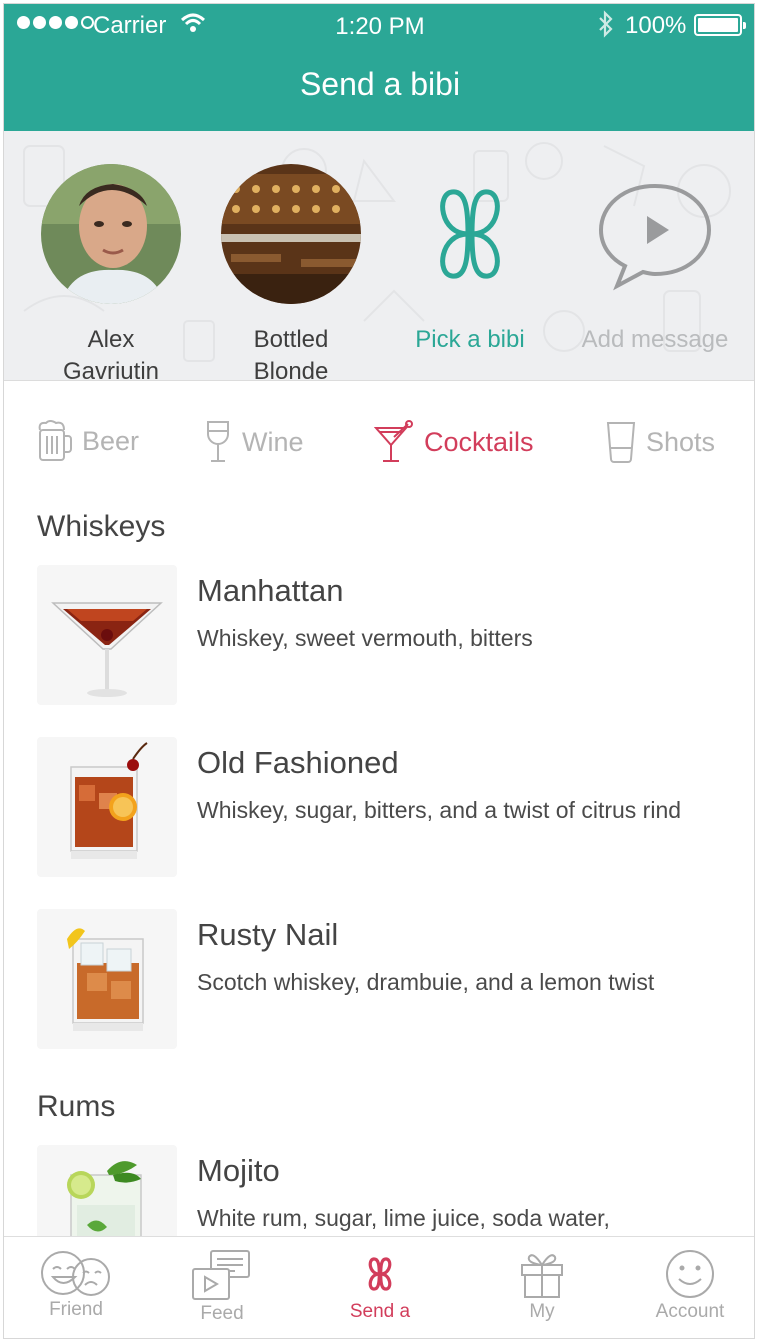  I want to click on section-title: Whiskeys, so click(101, 526).